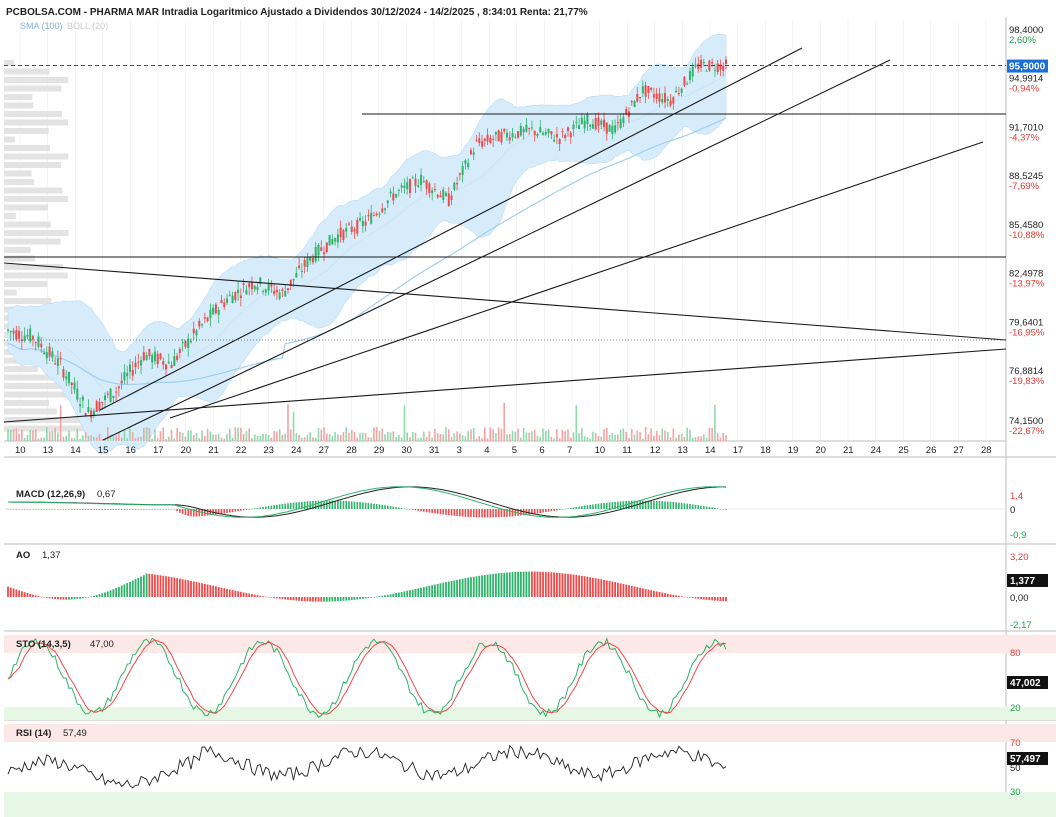  I want to click on date-tick-label: 15, so click(103, 450).